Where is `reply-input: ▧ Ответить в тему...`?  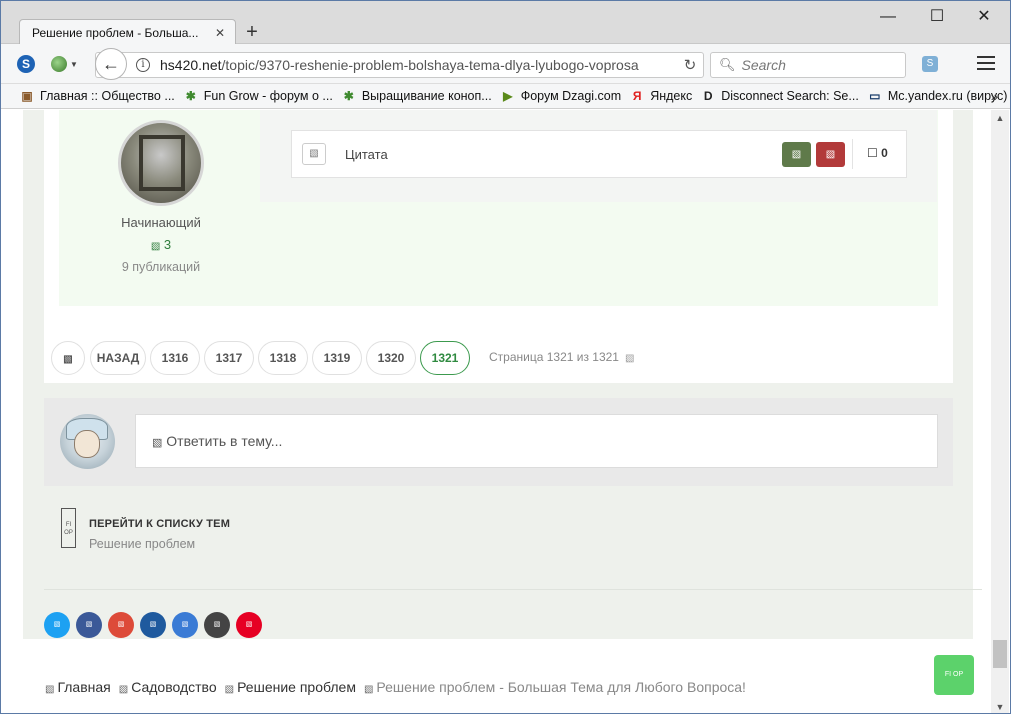
reply-input: ▧ Ответить в тему... is located at coordinates (536, 441).